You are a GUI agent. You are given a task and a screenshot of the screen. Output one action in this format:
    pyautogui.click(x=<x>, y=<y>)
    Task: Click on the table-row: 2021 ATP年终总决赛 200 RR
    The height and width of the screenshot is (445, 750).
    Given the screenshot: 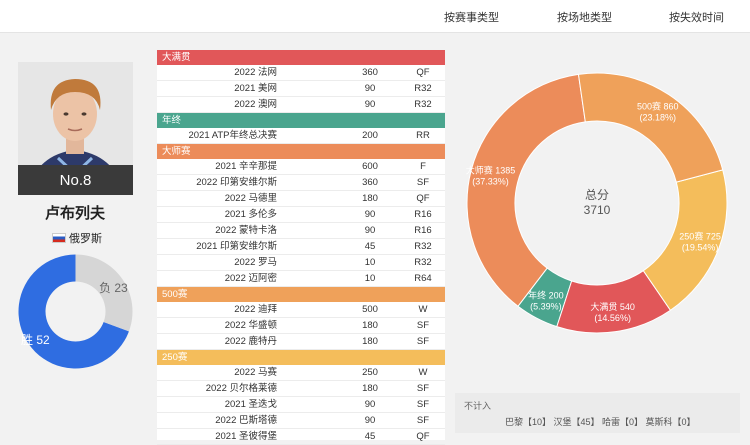 What is the action you would take?
    pyautogui.click(x=301, y=136)
    